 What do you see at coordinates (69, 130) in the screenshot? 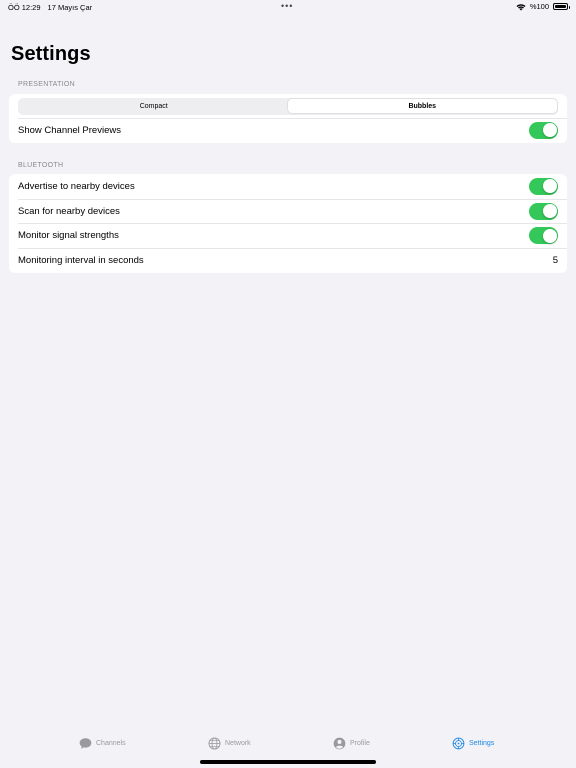
I see `show-channel-previews-label: Show Channel Previews` at bounding box center [69, 130].